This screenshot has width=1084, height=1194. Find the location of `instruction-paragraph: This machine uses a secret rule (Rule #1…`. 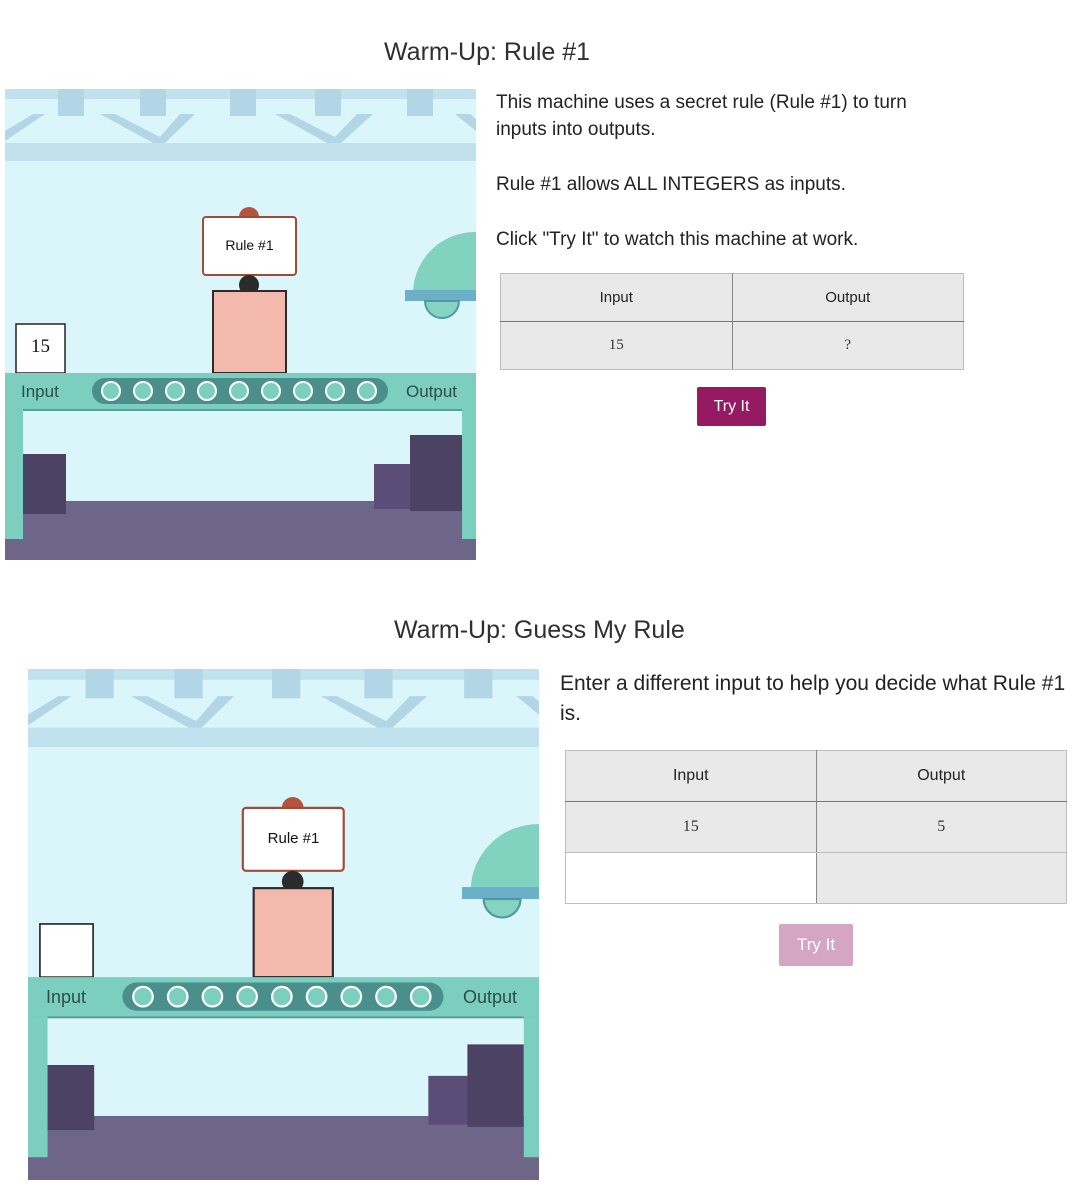

instruction-paragraph: This machine uses a secret rule (Rule #1… is located at coordinates (701, 116).